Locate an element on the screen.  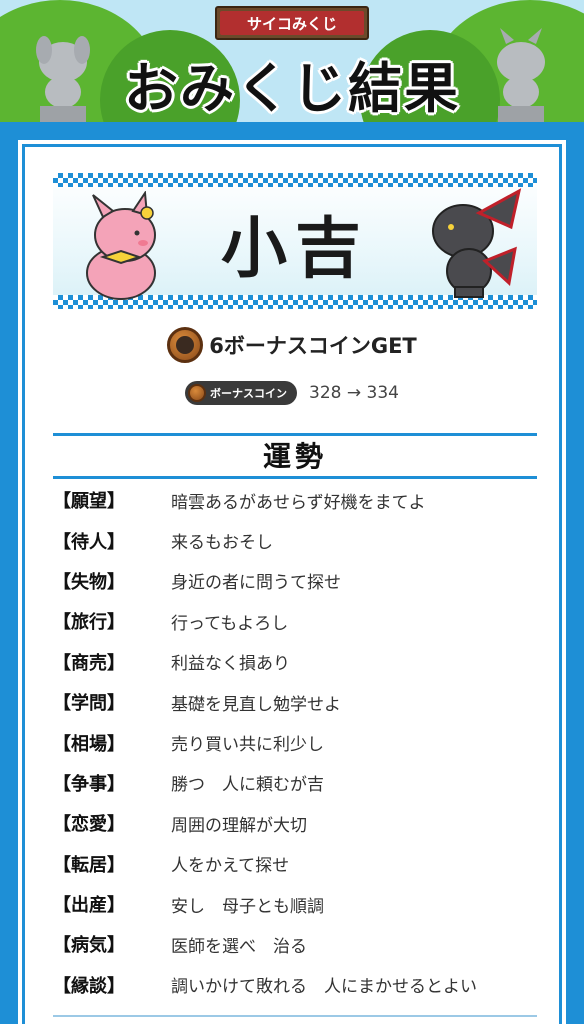
list-item: 【転居】 人をかえて探せ is located at coordinates (295, 864).